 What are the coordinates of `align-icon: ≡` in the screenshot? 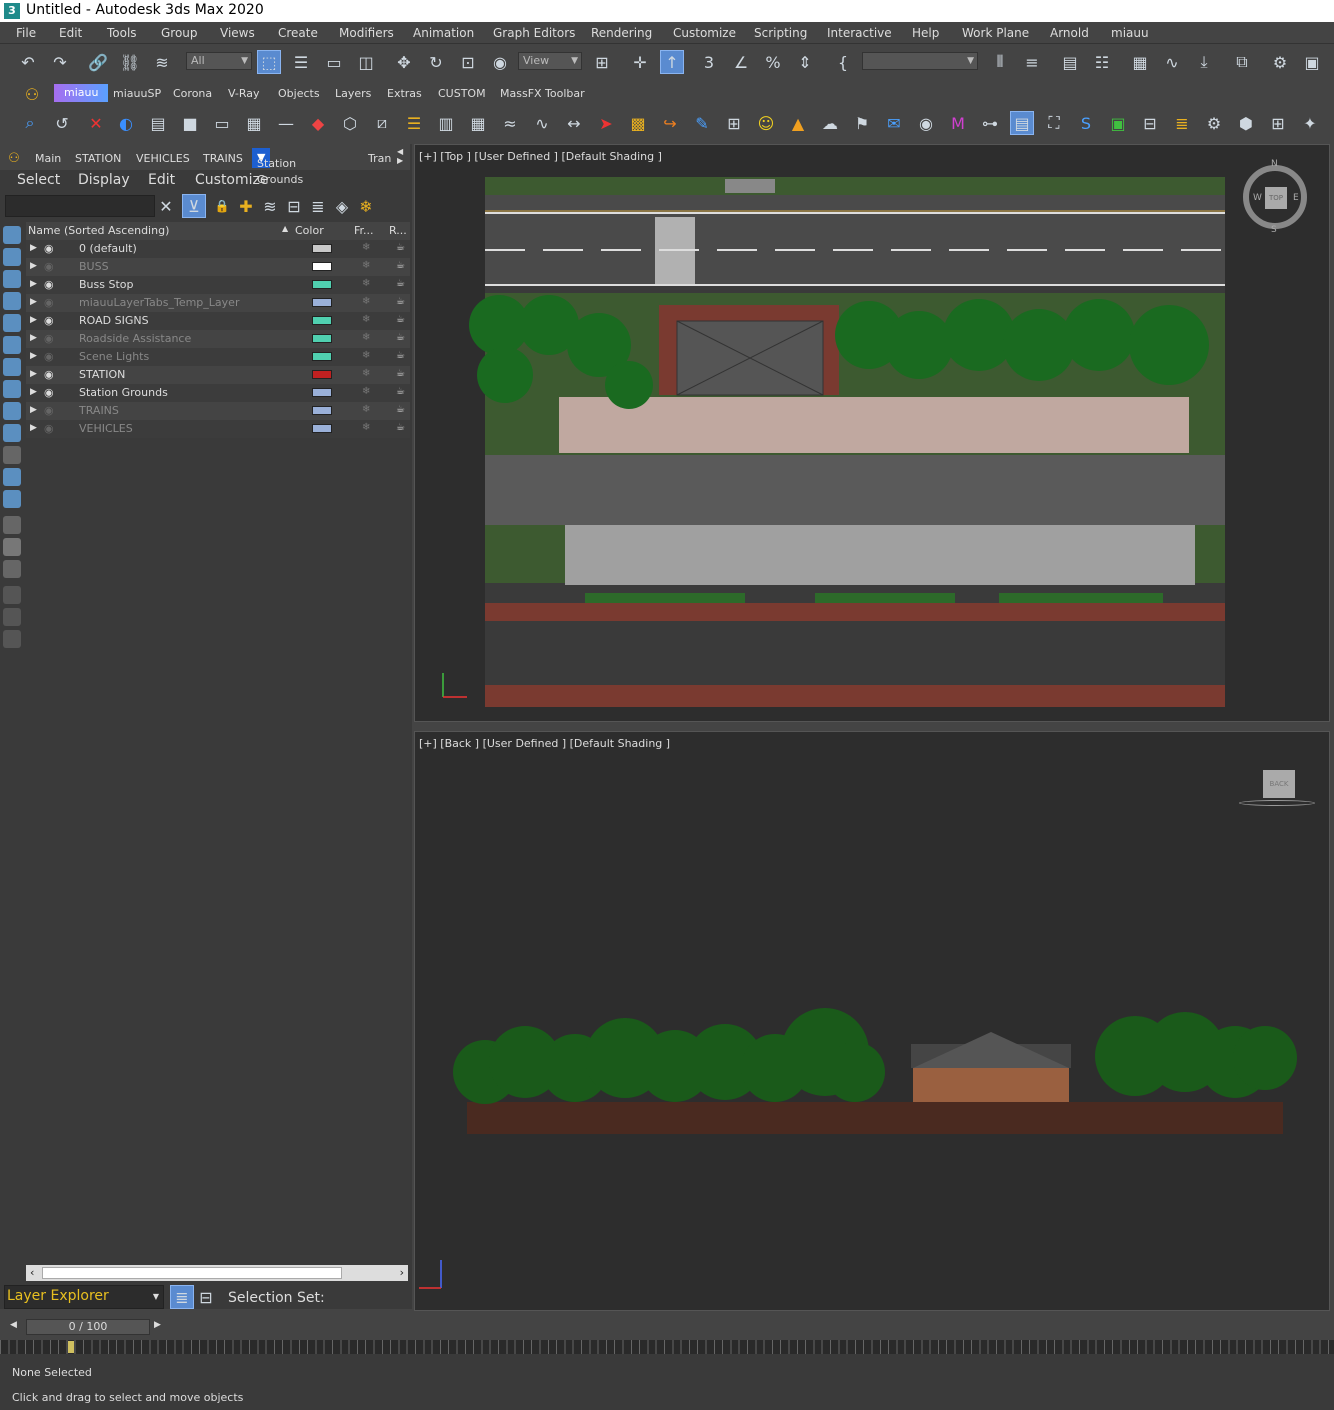 It's located at (1032, 62).